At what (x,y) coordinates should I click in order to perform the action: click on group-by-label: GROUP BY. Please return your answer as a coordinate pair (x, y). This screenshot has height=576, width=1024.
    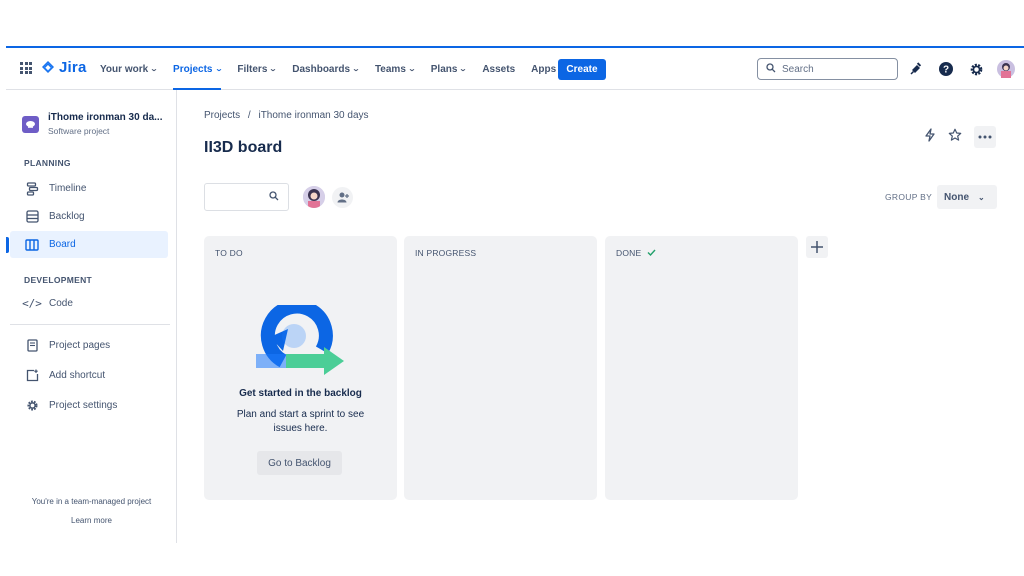
    Looking at the image, I should click on (909, 197).